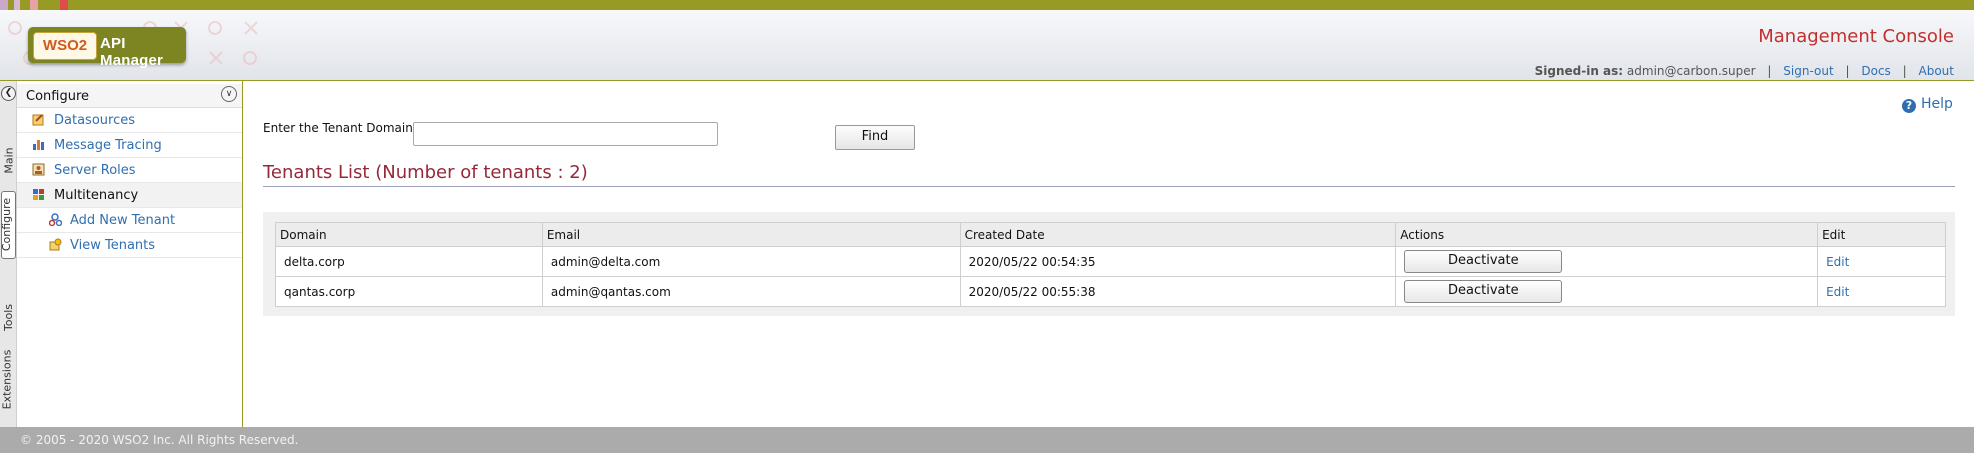  I want to click on menu-header: Configure ∨, so click(129, 96).